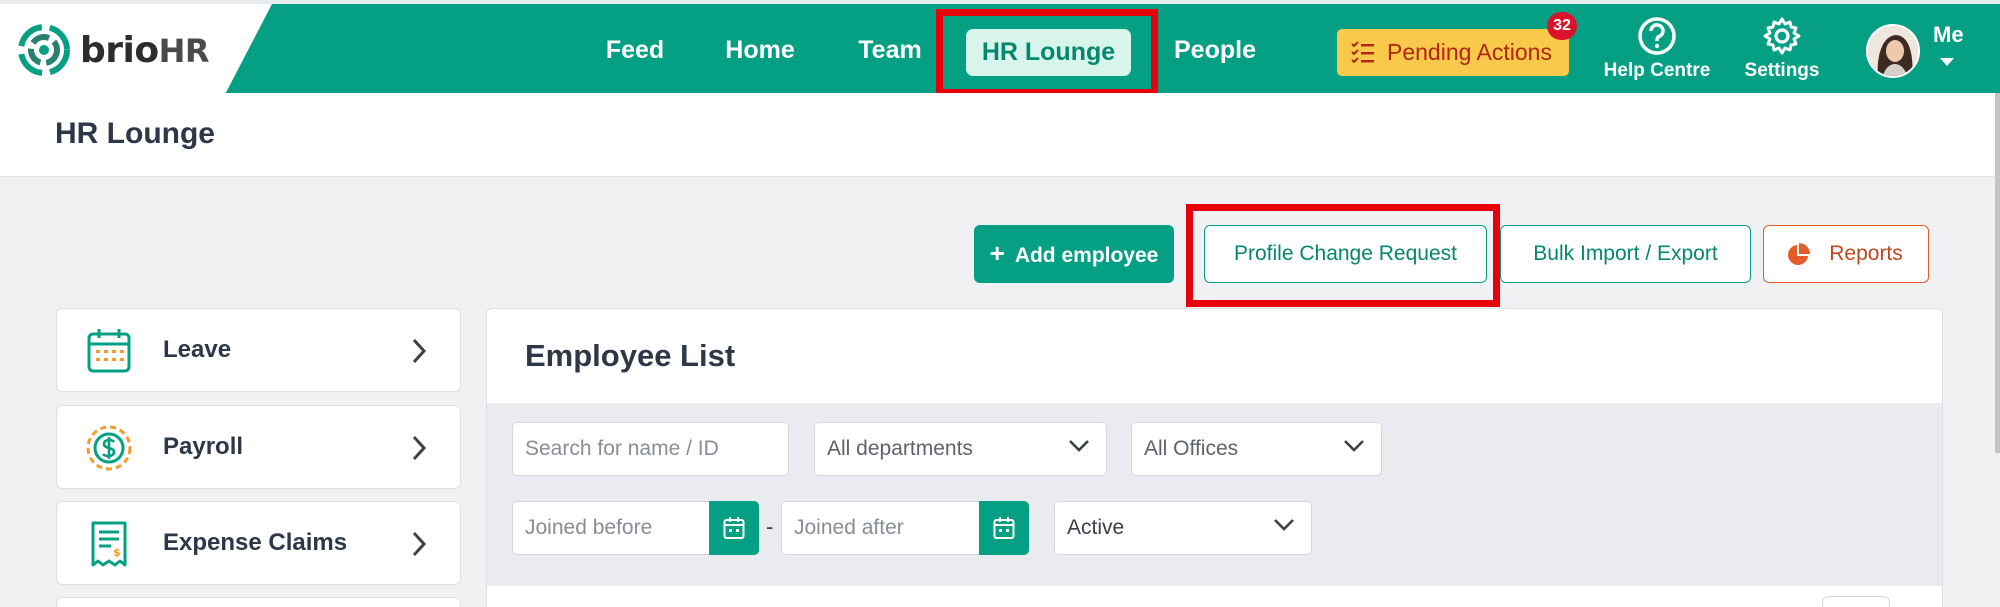 The height and width of the screenshot is (607, 2000). Describe the element at coordinates (44, 50) in the screenshot. I see `brio-logo-icon` at that location.